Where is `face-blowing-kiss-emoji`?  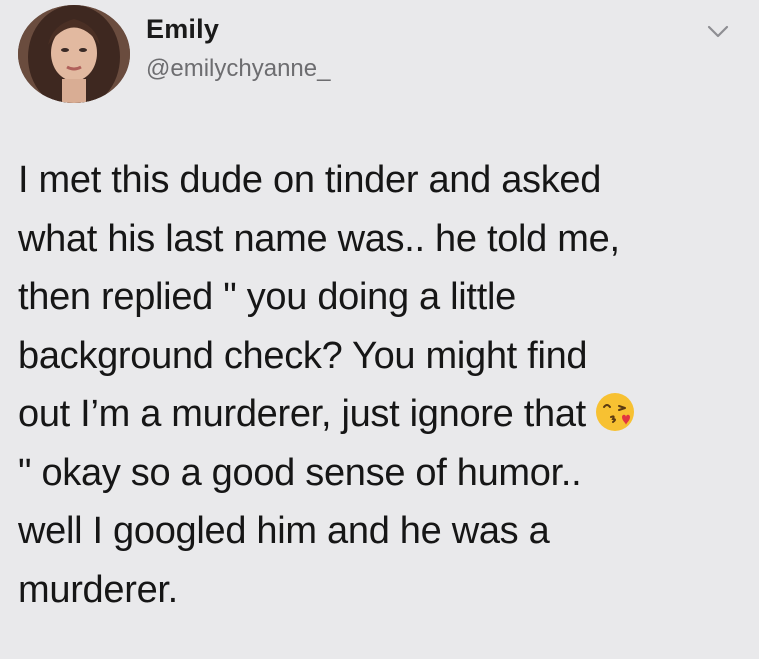 face-blowing-kiss-emoji is located at coordinates (615, 412).